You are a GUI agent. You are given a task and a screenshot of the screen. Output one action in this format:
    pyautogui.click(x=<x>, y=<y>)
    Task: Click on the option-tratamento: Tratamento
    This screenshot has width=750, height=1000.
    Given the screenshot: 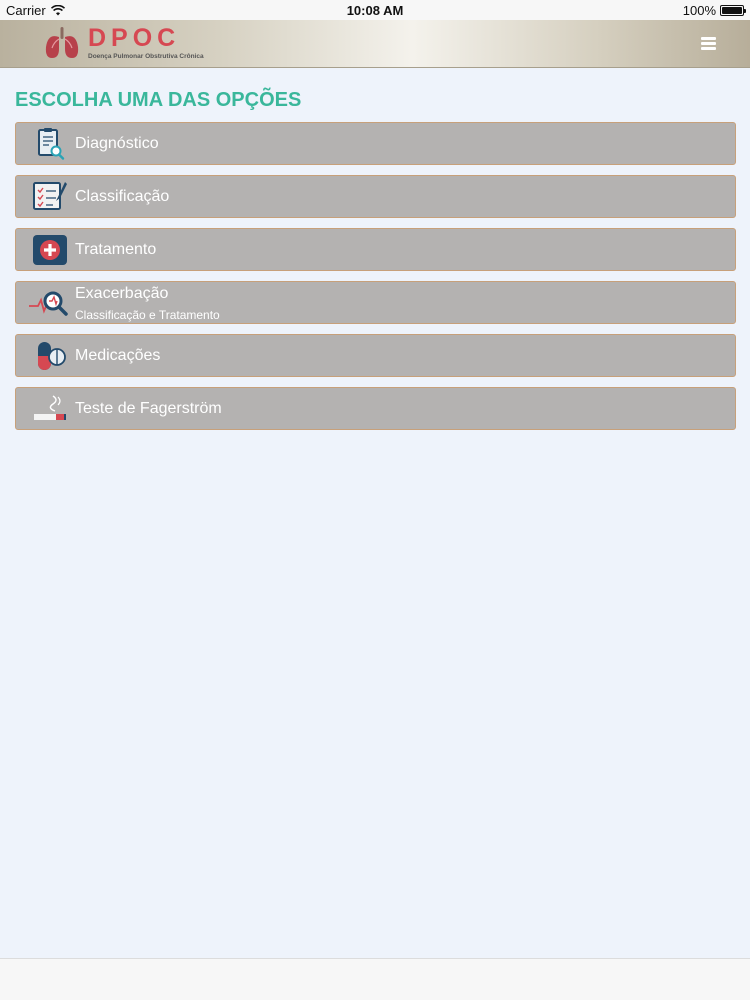 What is the action you would take?
    pyautogui.click(x=375, y=249)
    